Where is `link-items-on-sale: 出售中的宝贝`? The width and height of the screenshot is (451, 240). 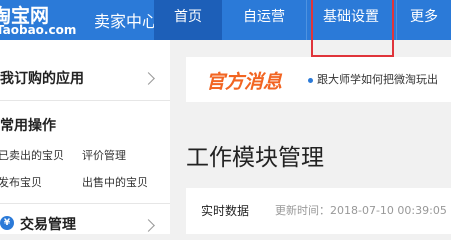 link-items-on-sale: 出售中的宝贝 is located at coordinates (115, 182).